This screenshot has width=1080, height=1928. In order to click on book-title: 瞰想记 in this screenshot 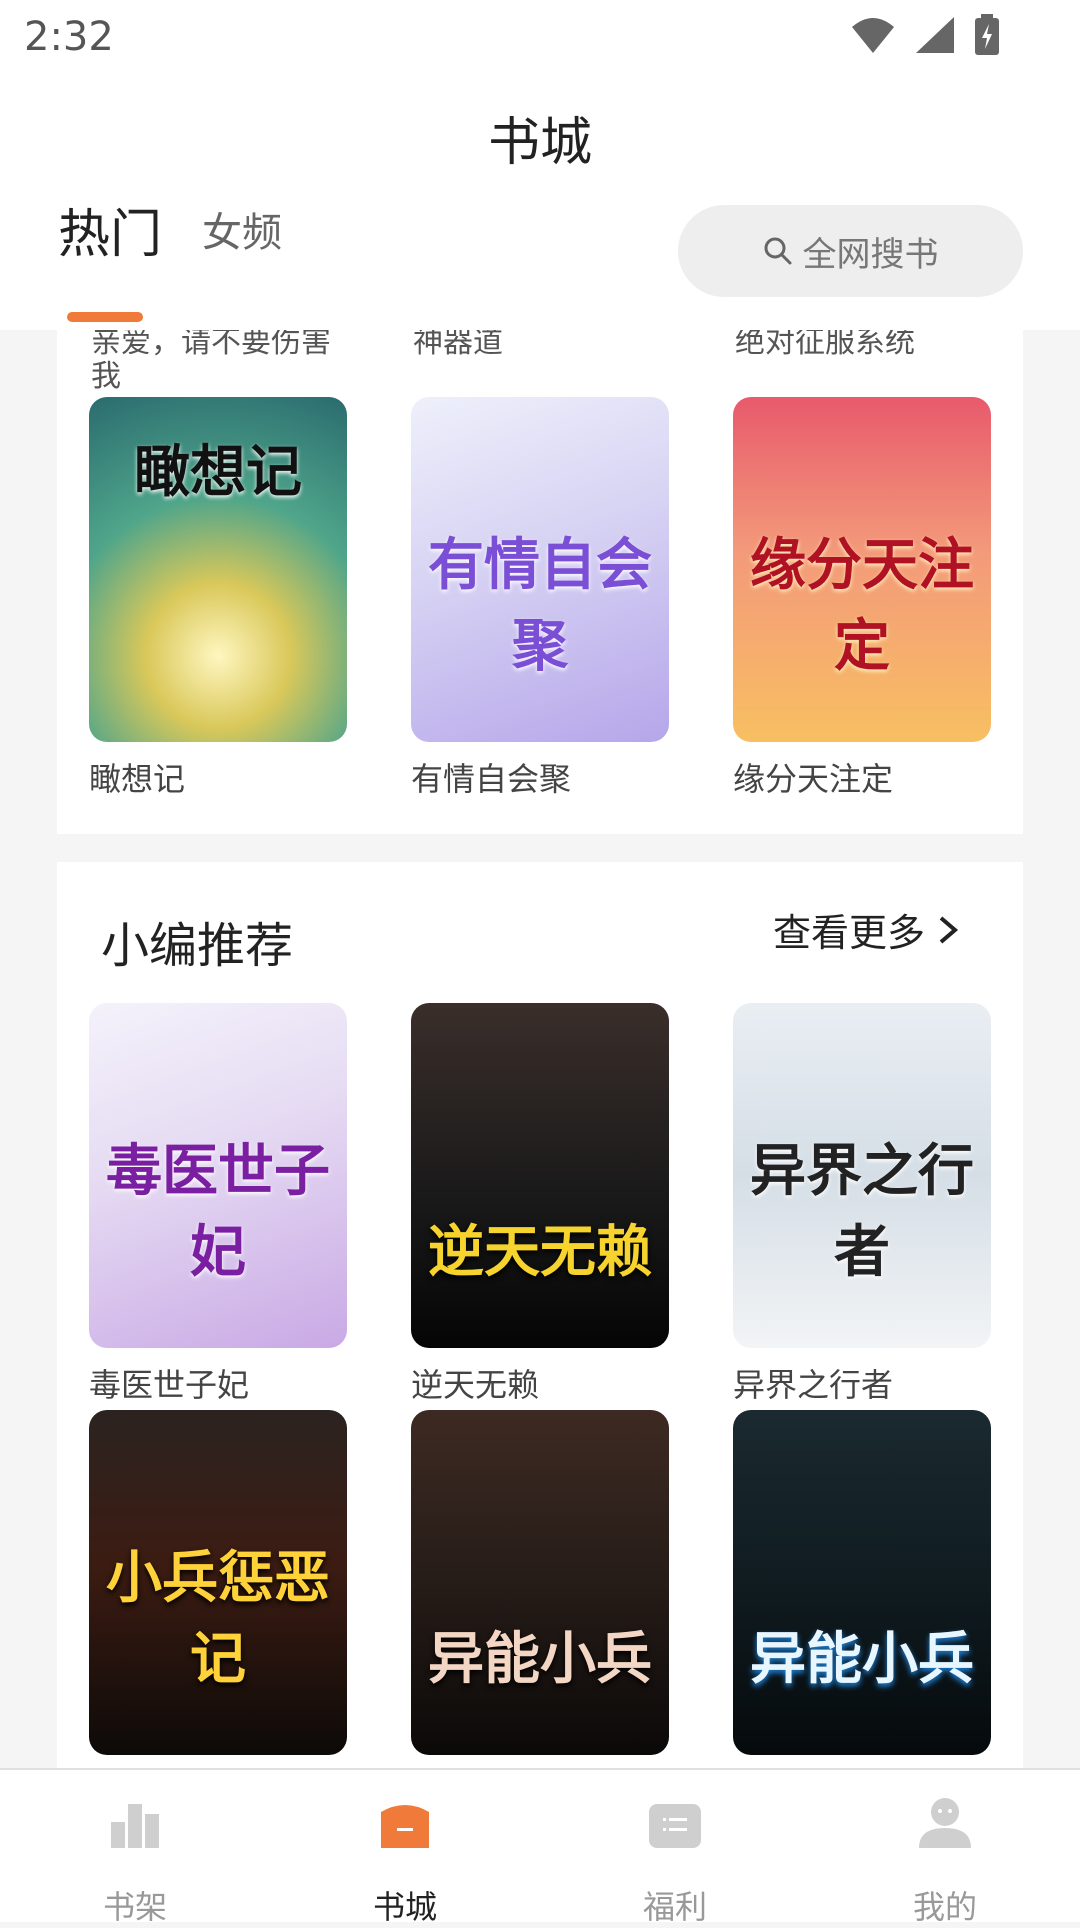, I will do `click(137, 779)`.